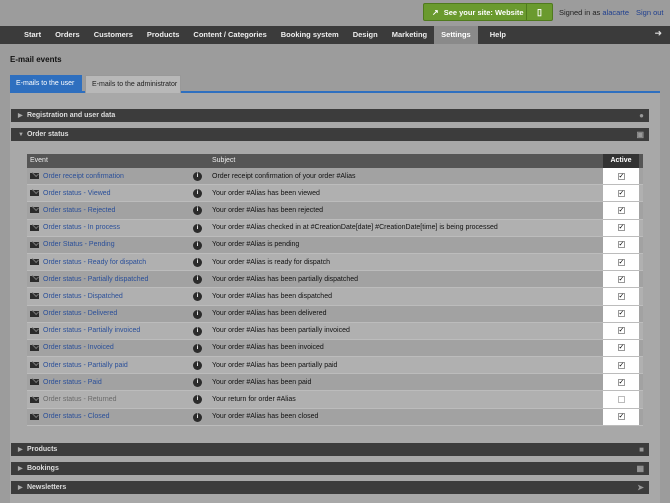  What do you see at coordinates (268, 210) in the screenshot?
I see `subject-cell: Your order #Alias has been rejected` at bounding box center [268, 210].